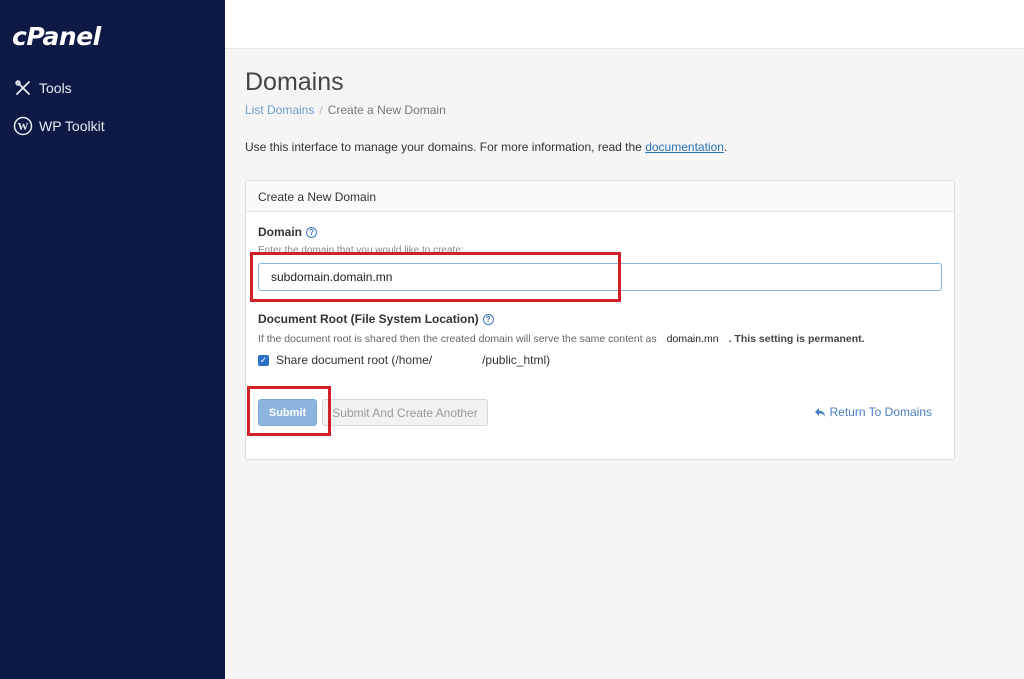 This screenshot has width=1024, height=679. Describe the element at coordinates (881, 412) in the screenshot. I see `return-to-domains-label: Return To Domains` at that location.